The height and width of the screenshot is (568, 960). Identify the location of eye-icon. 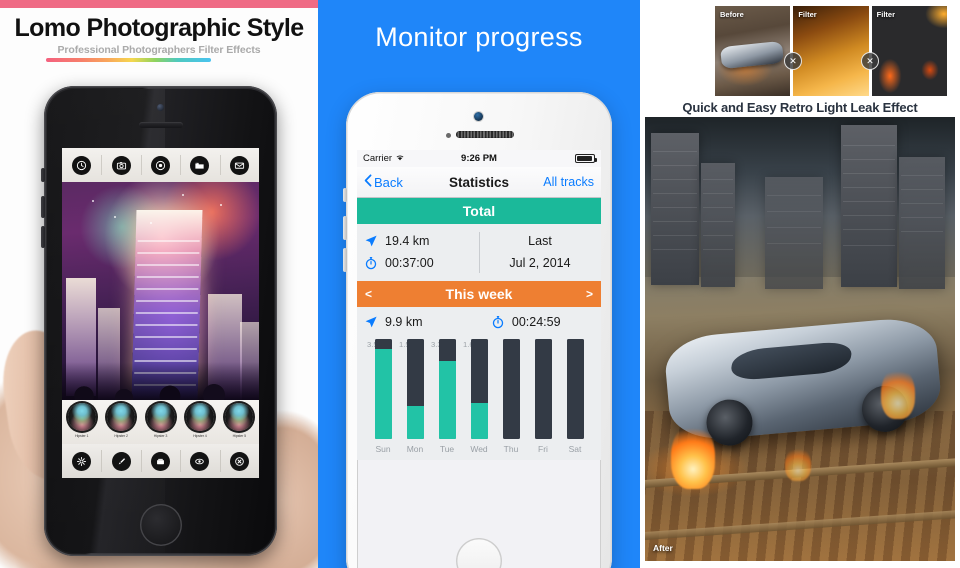
(200, 461).